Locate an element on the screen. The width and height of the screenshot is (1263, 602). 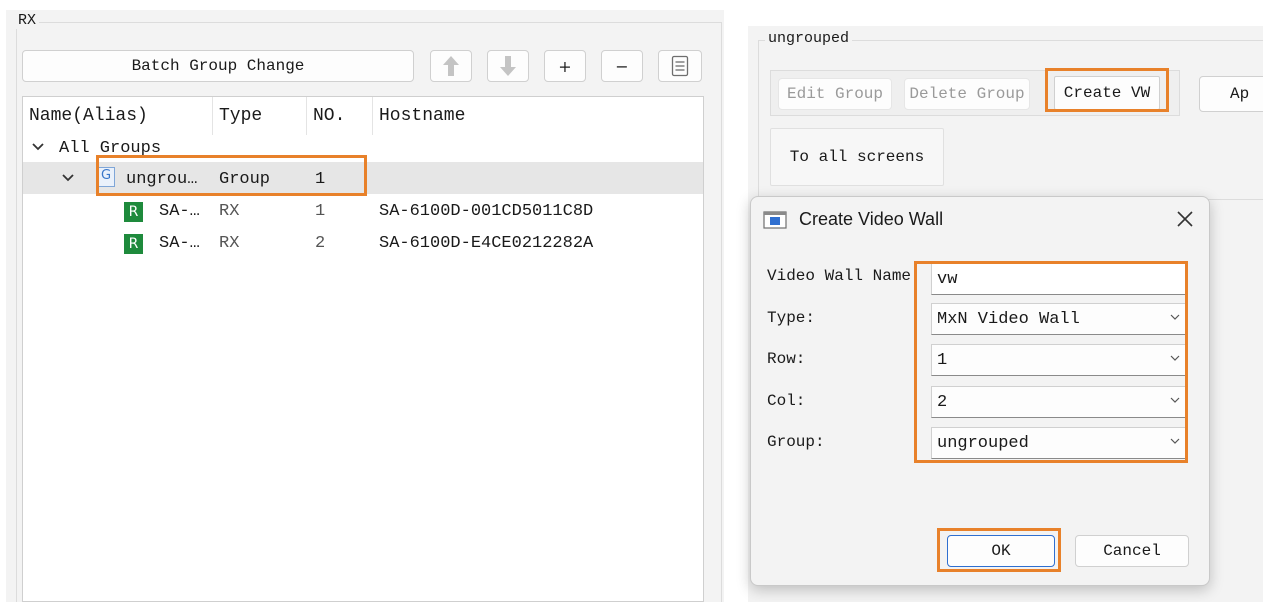
column-header-no: NO. is located at coordinates (340, 116).